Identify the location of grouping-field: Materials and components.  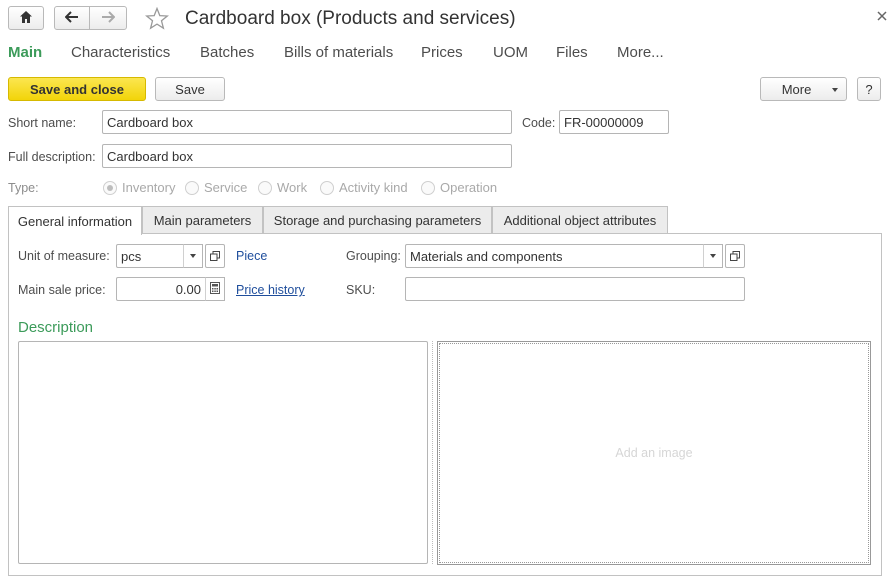
(554, 256).